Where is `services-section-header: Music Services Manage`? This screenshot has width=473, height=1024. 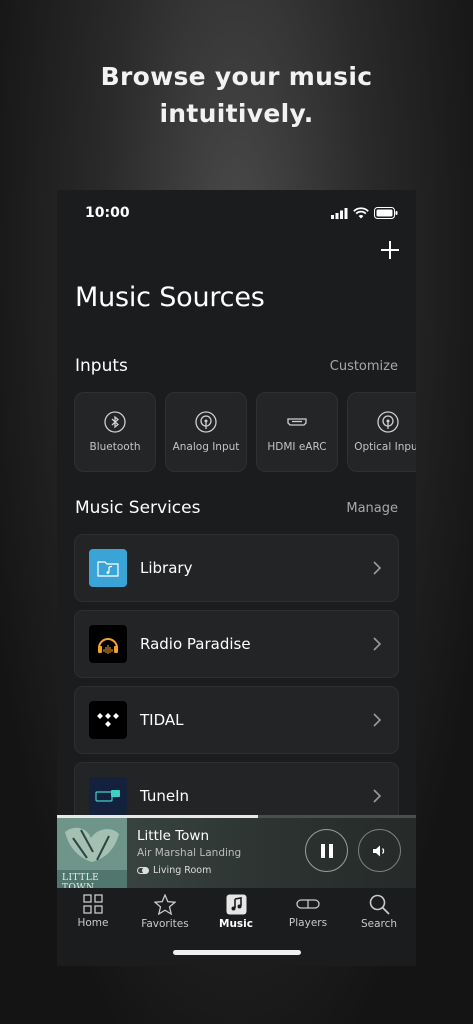
services-section-header: Music Services Manage is located at coordinates (236, 508).